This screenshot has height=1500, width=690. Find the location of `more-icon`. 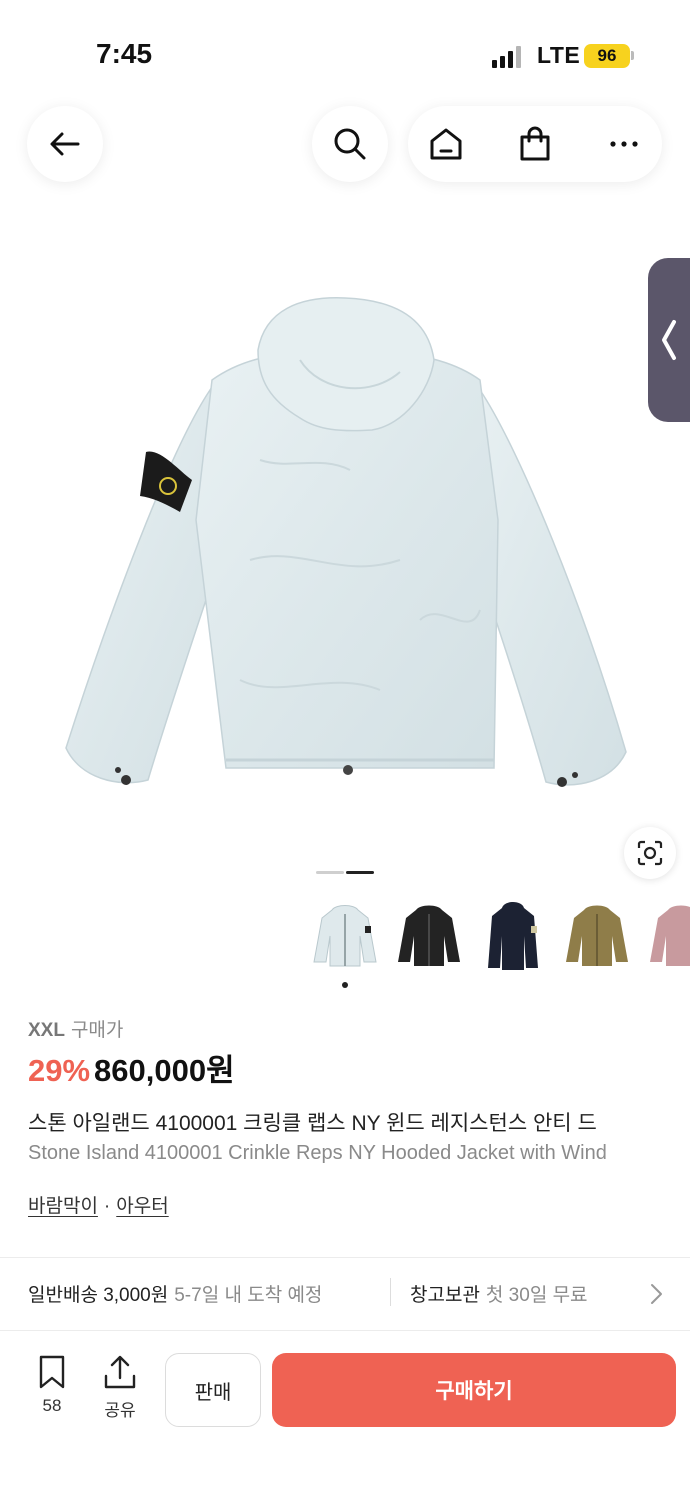

more-icon is located at coordinates (624, 144).